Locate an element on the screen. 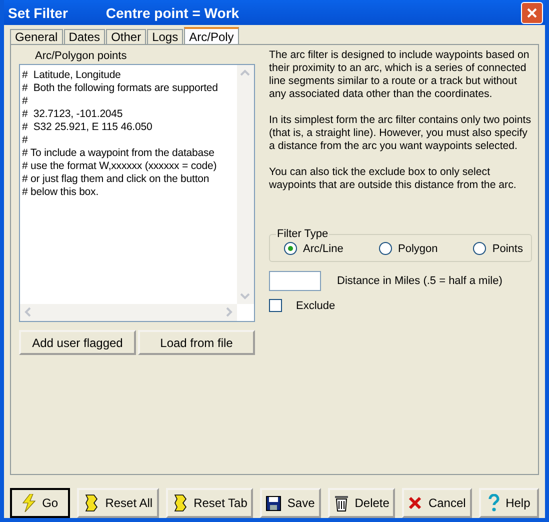 The height and width of the screenshot is (522, 549). window-subtitle: Centre point = Work is located at coordinates (173, 12).